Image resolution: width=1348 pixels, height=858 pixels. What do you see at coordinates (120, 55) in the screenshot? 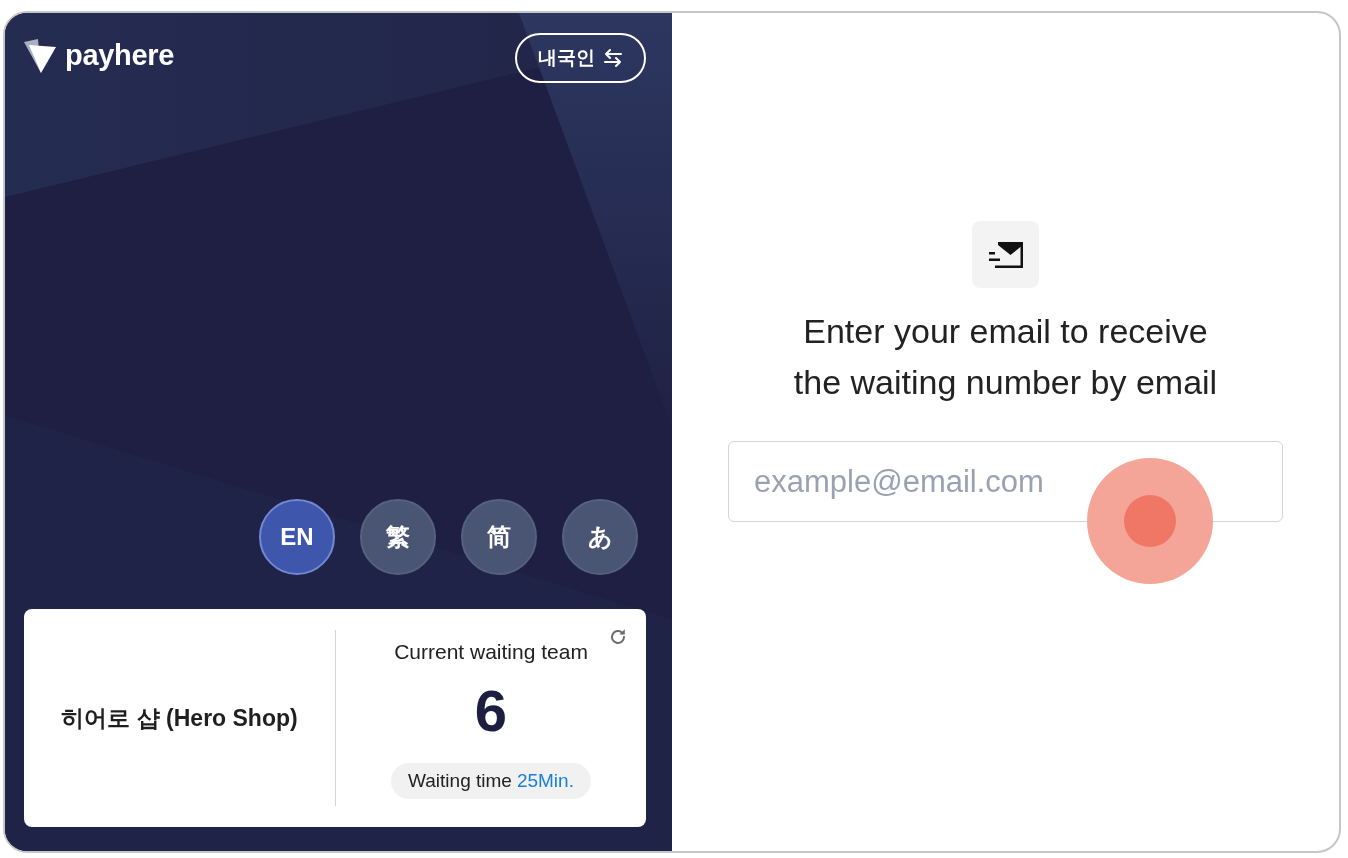
I see `logo-text: payhere` at bounding box center [120, 55].